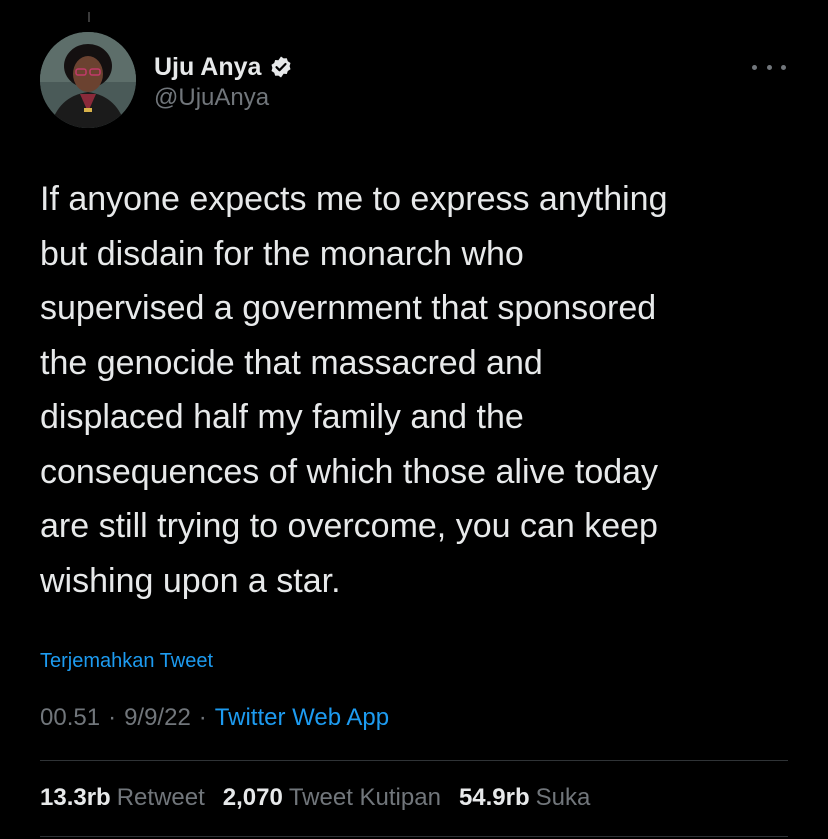  Describe the element at coordinates (126, 661) in the screenshot. I see `translate-tweet-link: Terjemahkan Tweet` at that location.